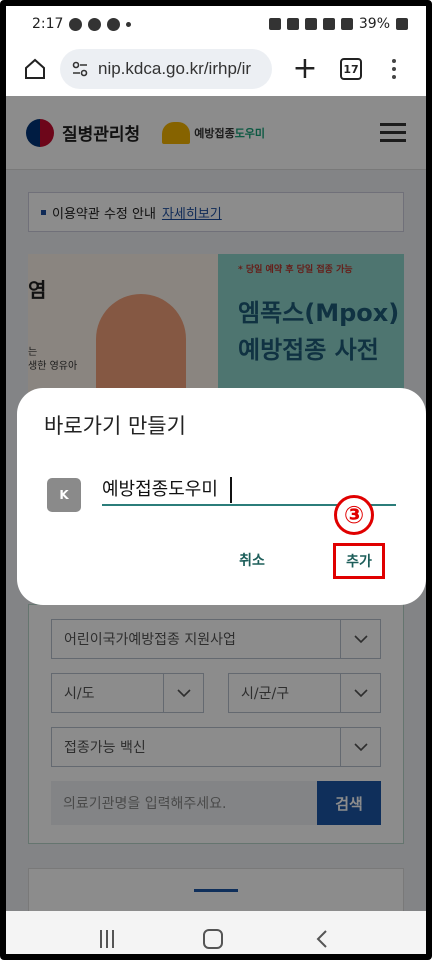 The image size is (432, 960). What do you see at coordinates (80, 69) in the screenshot?
I see `site-settings-icon` at bounding box center [80, 69].